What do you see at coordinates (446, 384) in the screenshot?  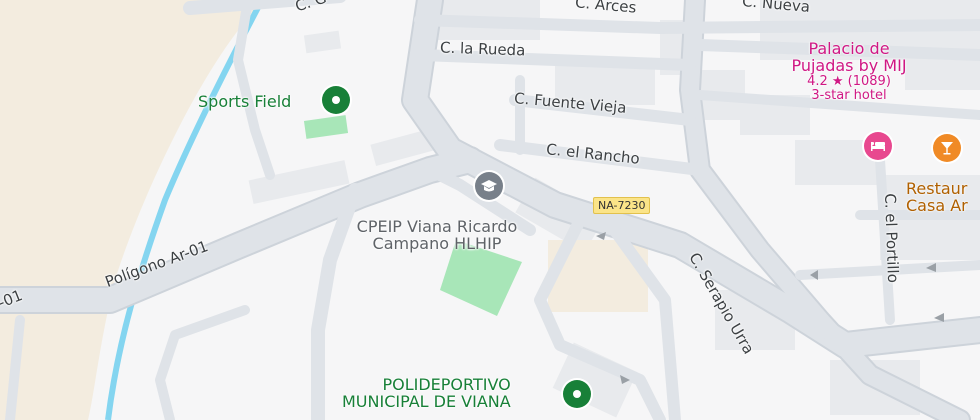 I see `polideportivo-line1: POLIDEPORTIVO` at bounding box center [446, 384].